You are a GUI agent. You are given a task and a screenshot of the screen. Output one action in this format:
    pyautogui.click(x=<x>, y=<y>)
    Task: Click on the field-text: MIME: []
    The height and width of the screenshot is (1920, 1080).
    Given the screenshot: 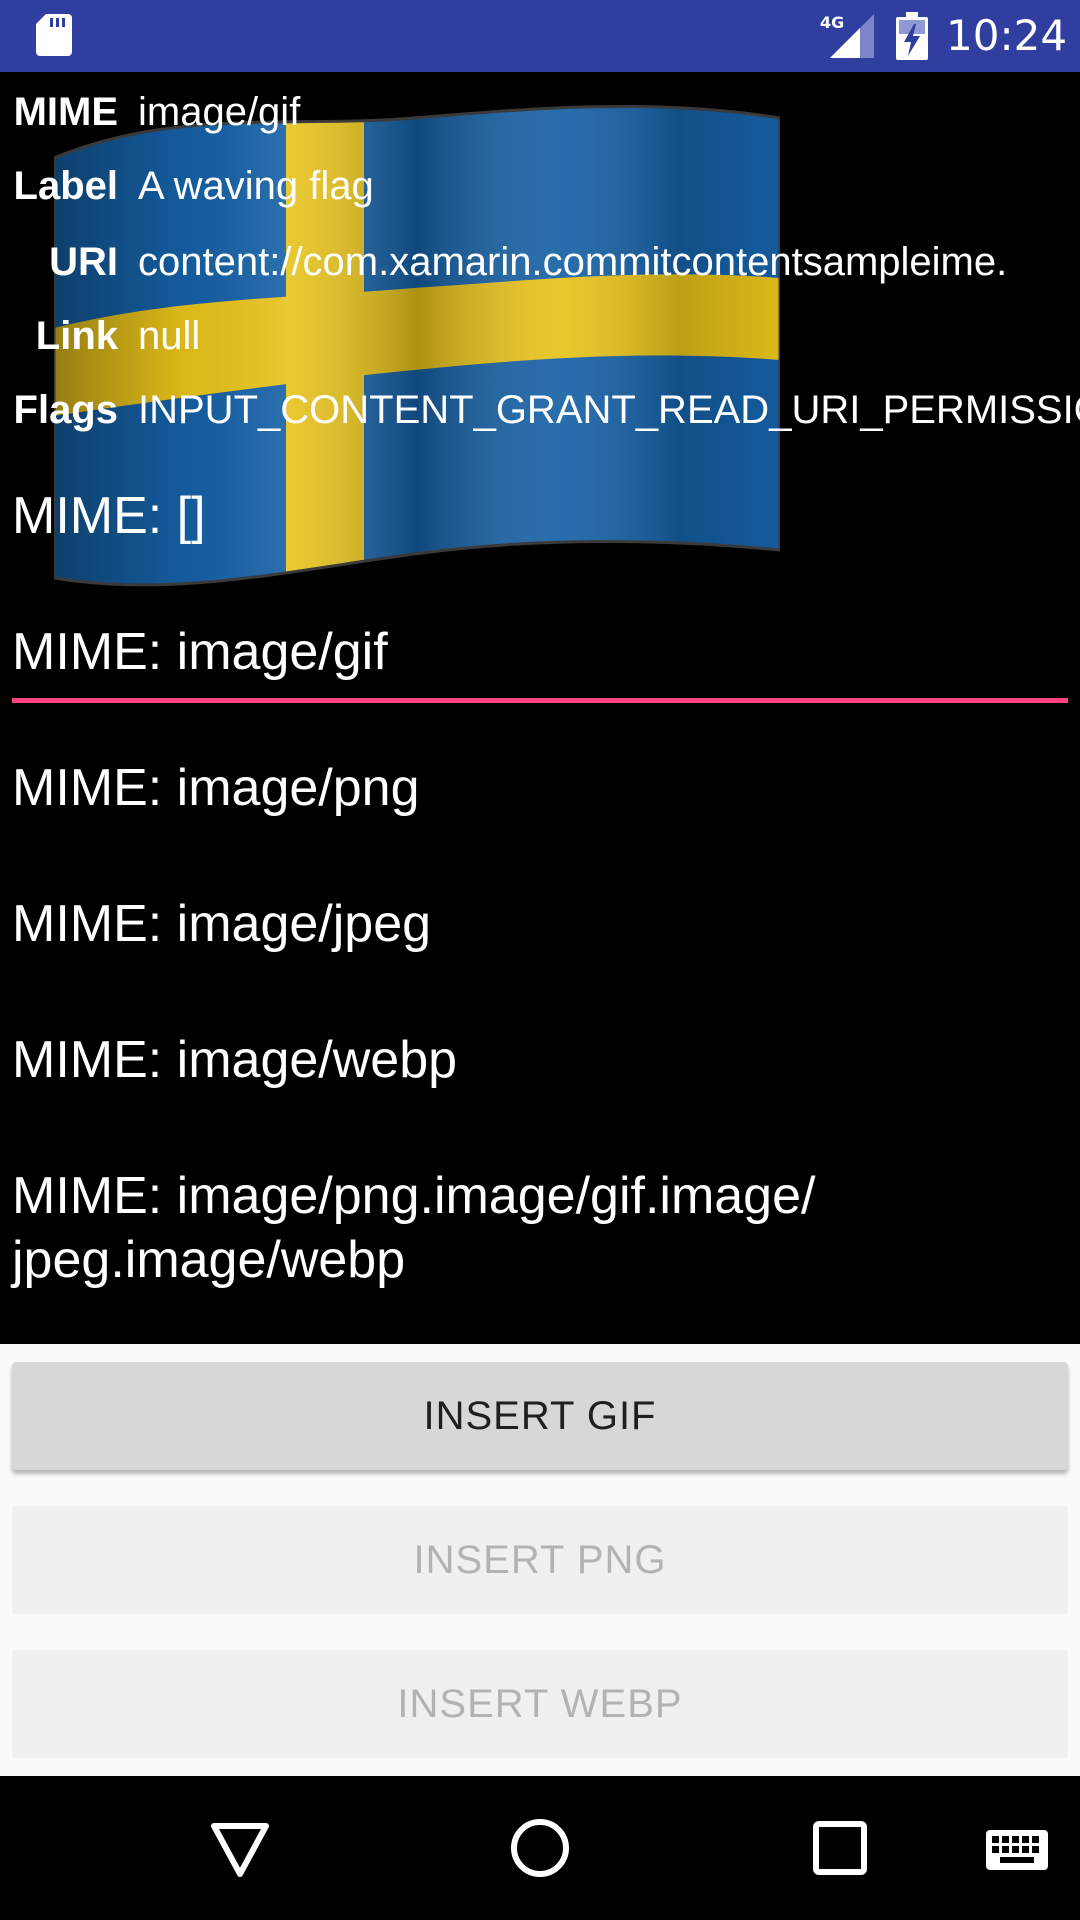 What is the action you would take?
    pyautogui.click(x=109, y=516)
    